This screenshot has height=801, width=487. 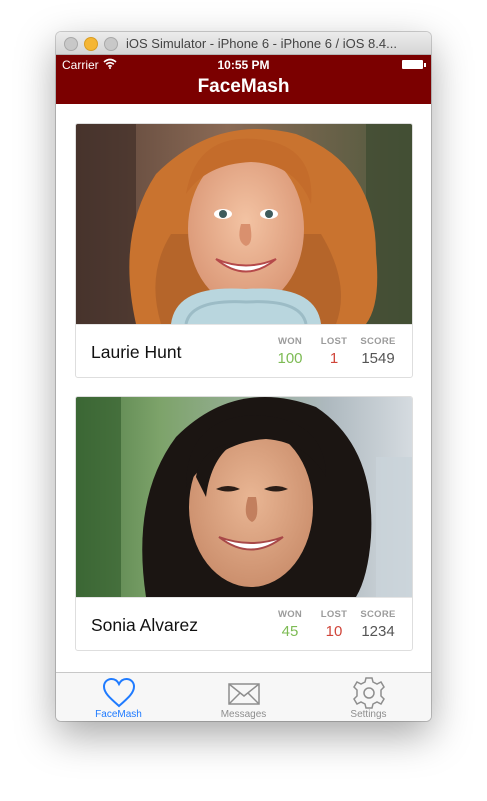 What do you see at coordinates (244, 623) in the screenshot?
I see `card-footer: Sonia Alvarez WON 45 LOST 10 SCORE 1234` at bounding box center [244, 623].